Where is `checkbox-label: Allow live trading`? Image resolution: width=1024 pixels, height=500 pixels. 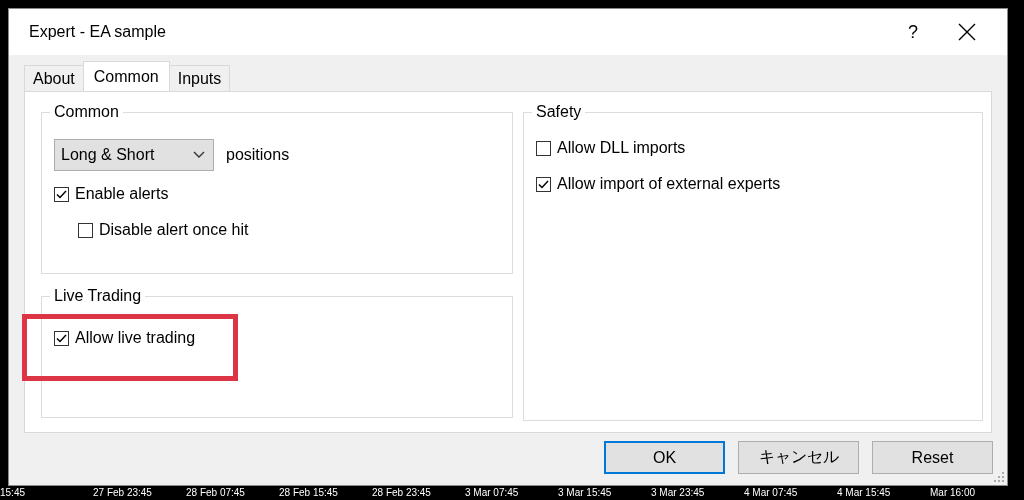 checkbox-label: Allow live trading is located at coordinates (135, 338).